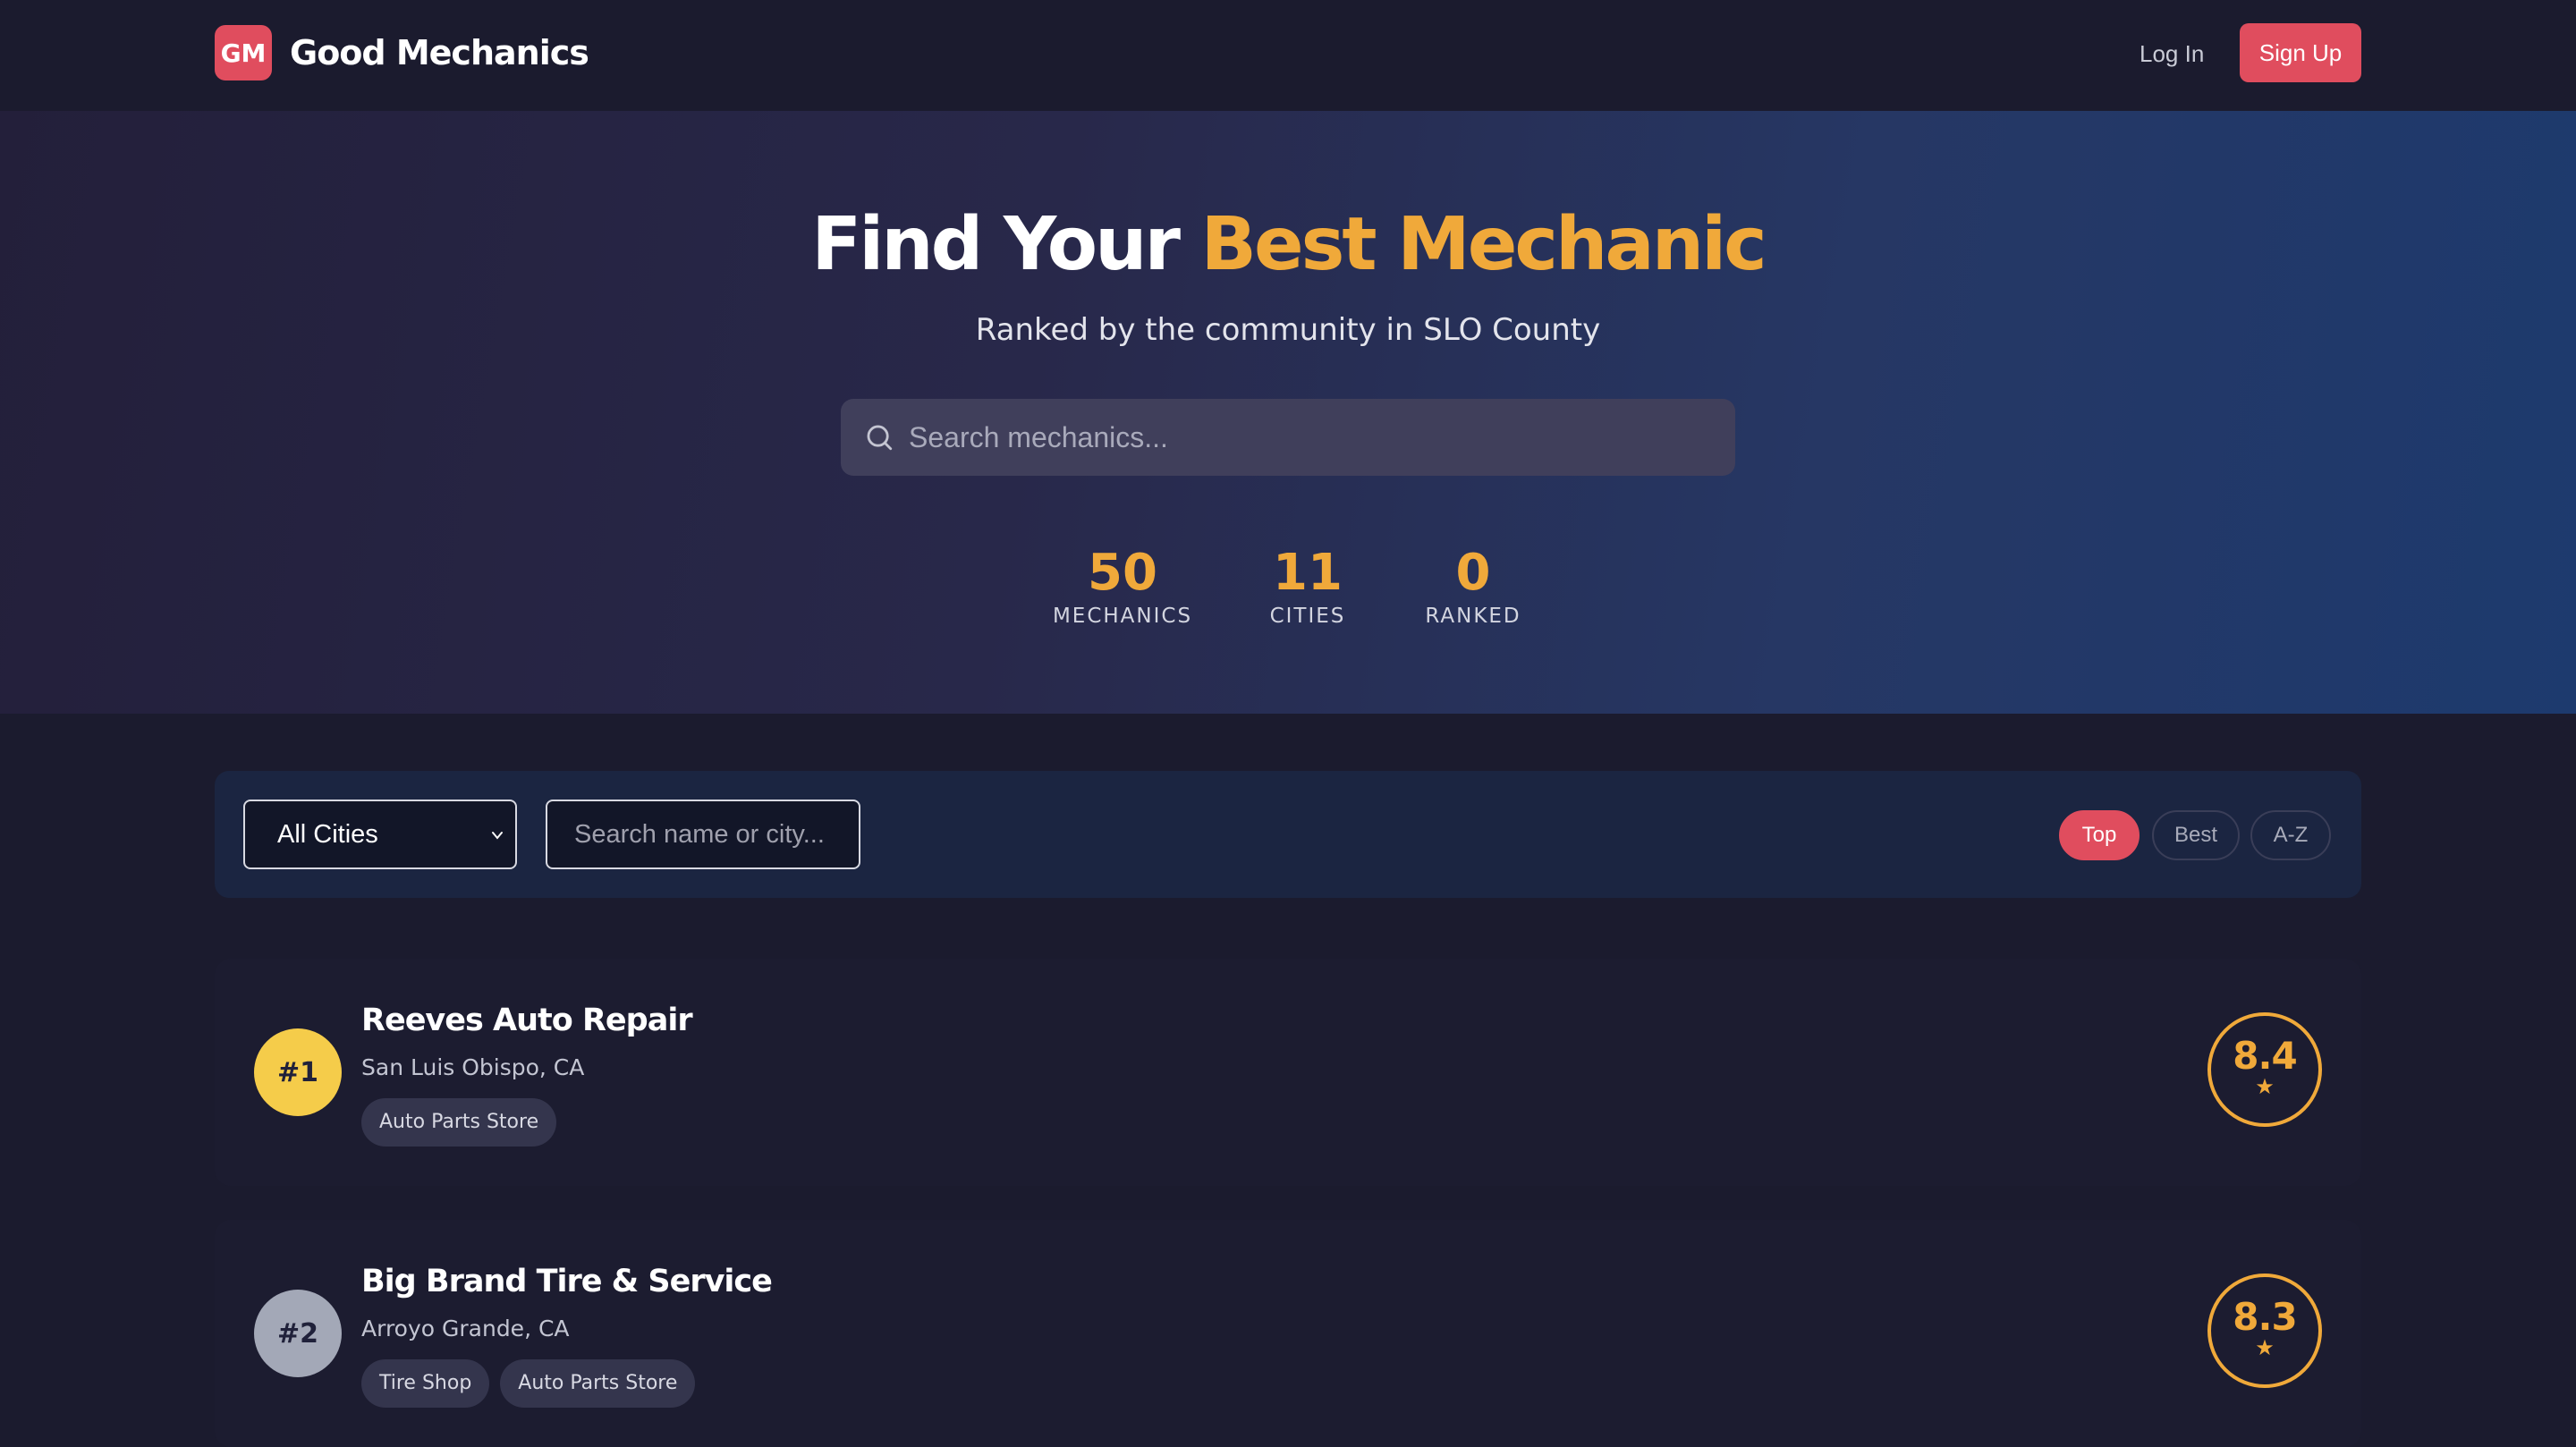 The image size is (2576, 1447). I want to click on tag-list: Tire Shop Auto Parts Store, so click(533, 1383).